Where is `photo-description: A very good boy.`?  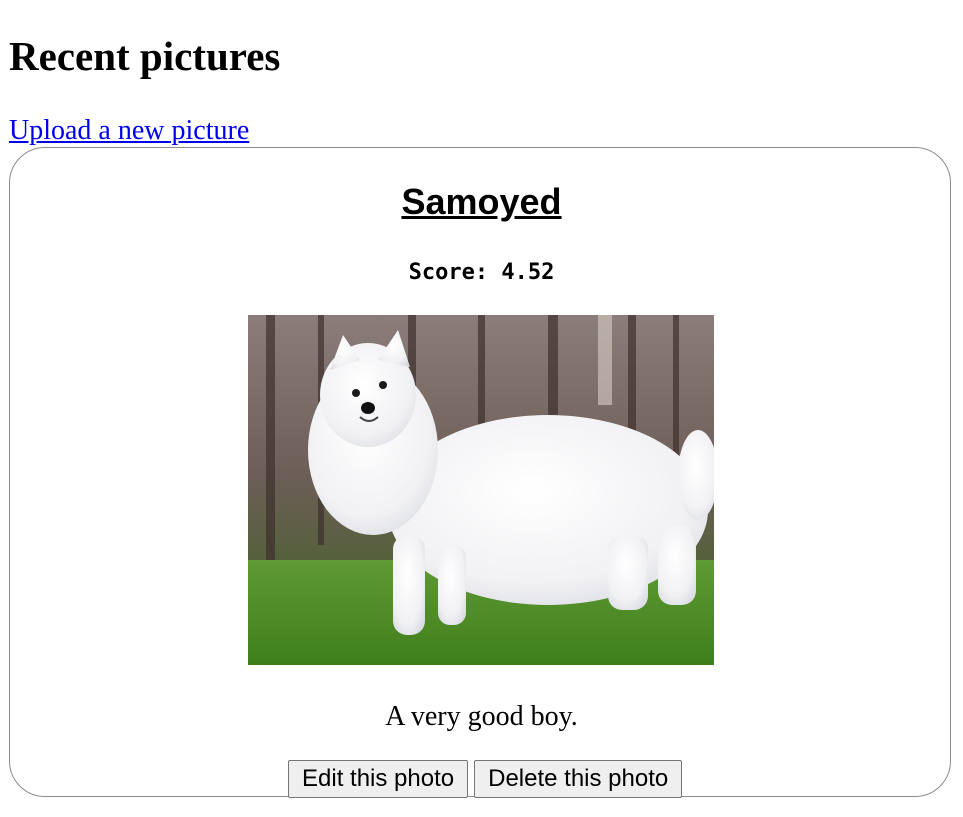 photo-description: A very good boy. is located at coordinates (481, 716).